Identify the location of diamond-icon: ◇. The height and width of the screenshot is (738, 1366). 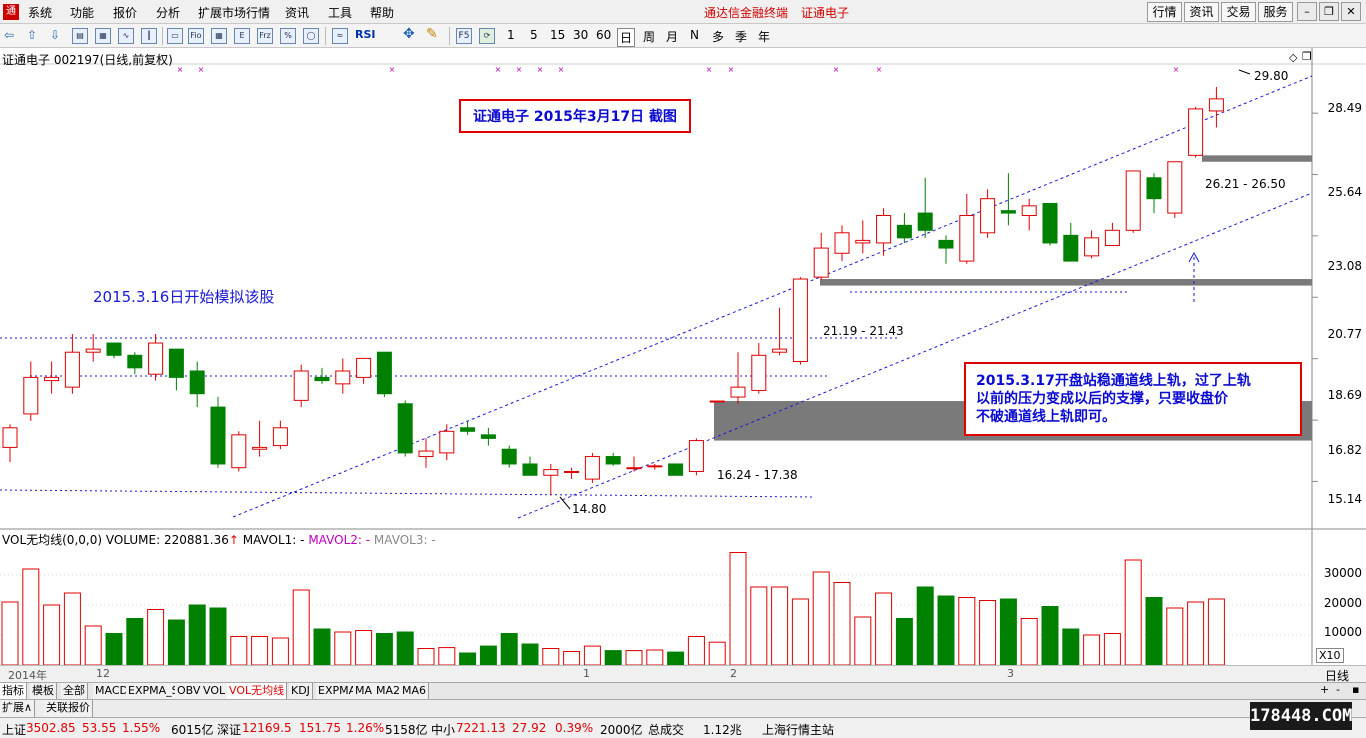
(1293, 57).